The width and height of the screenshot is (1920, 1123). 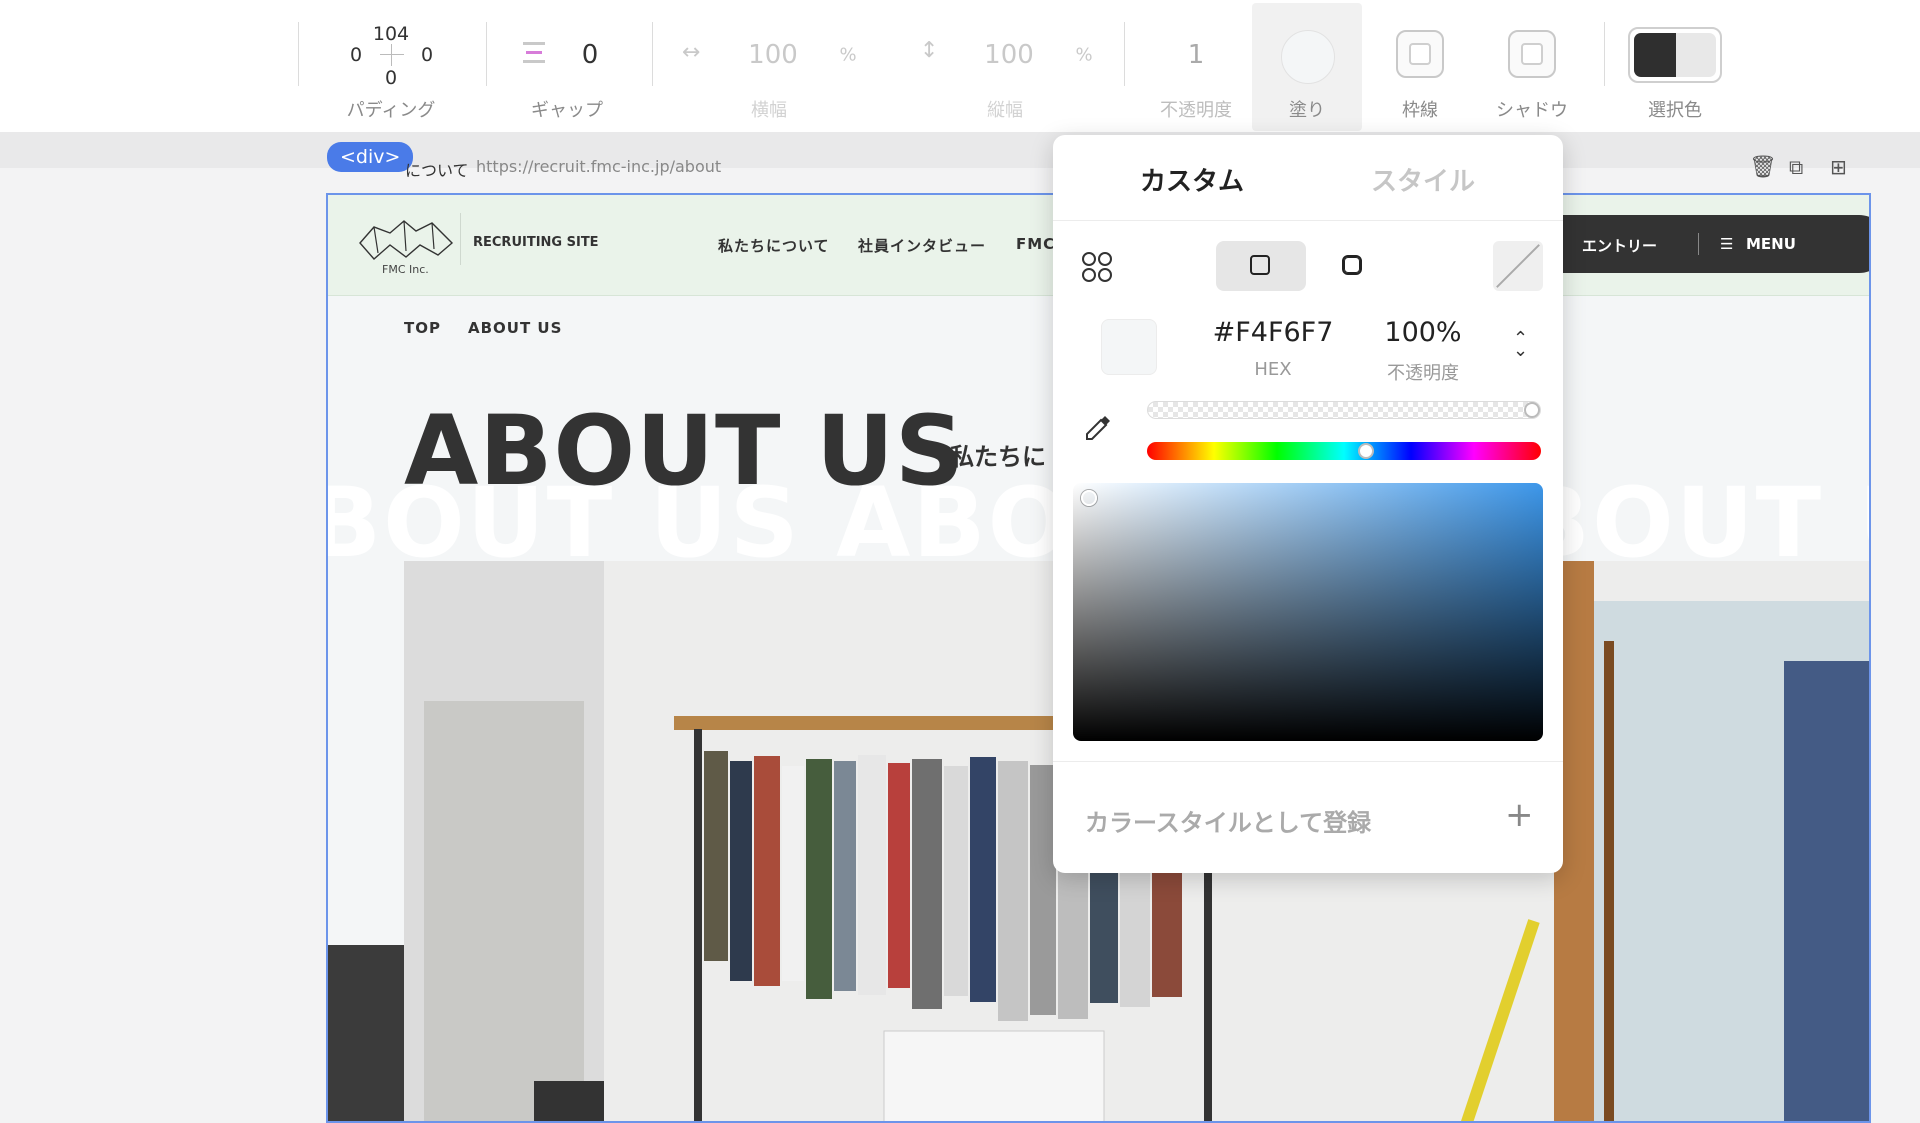 I want to click on gap-value: 0, so click(x=590, y=55).